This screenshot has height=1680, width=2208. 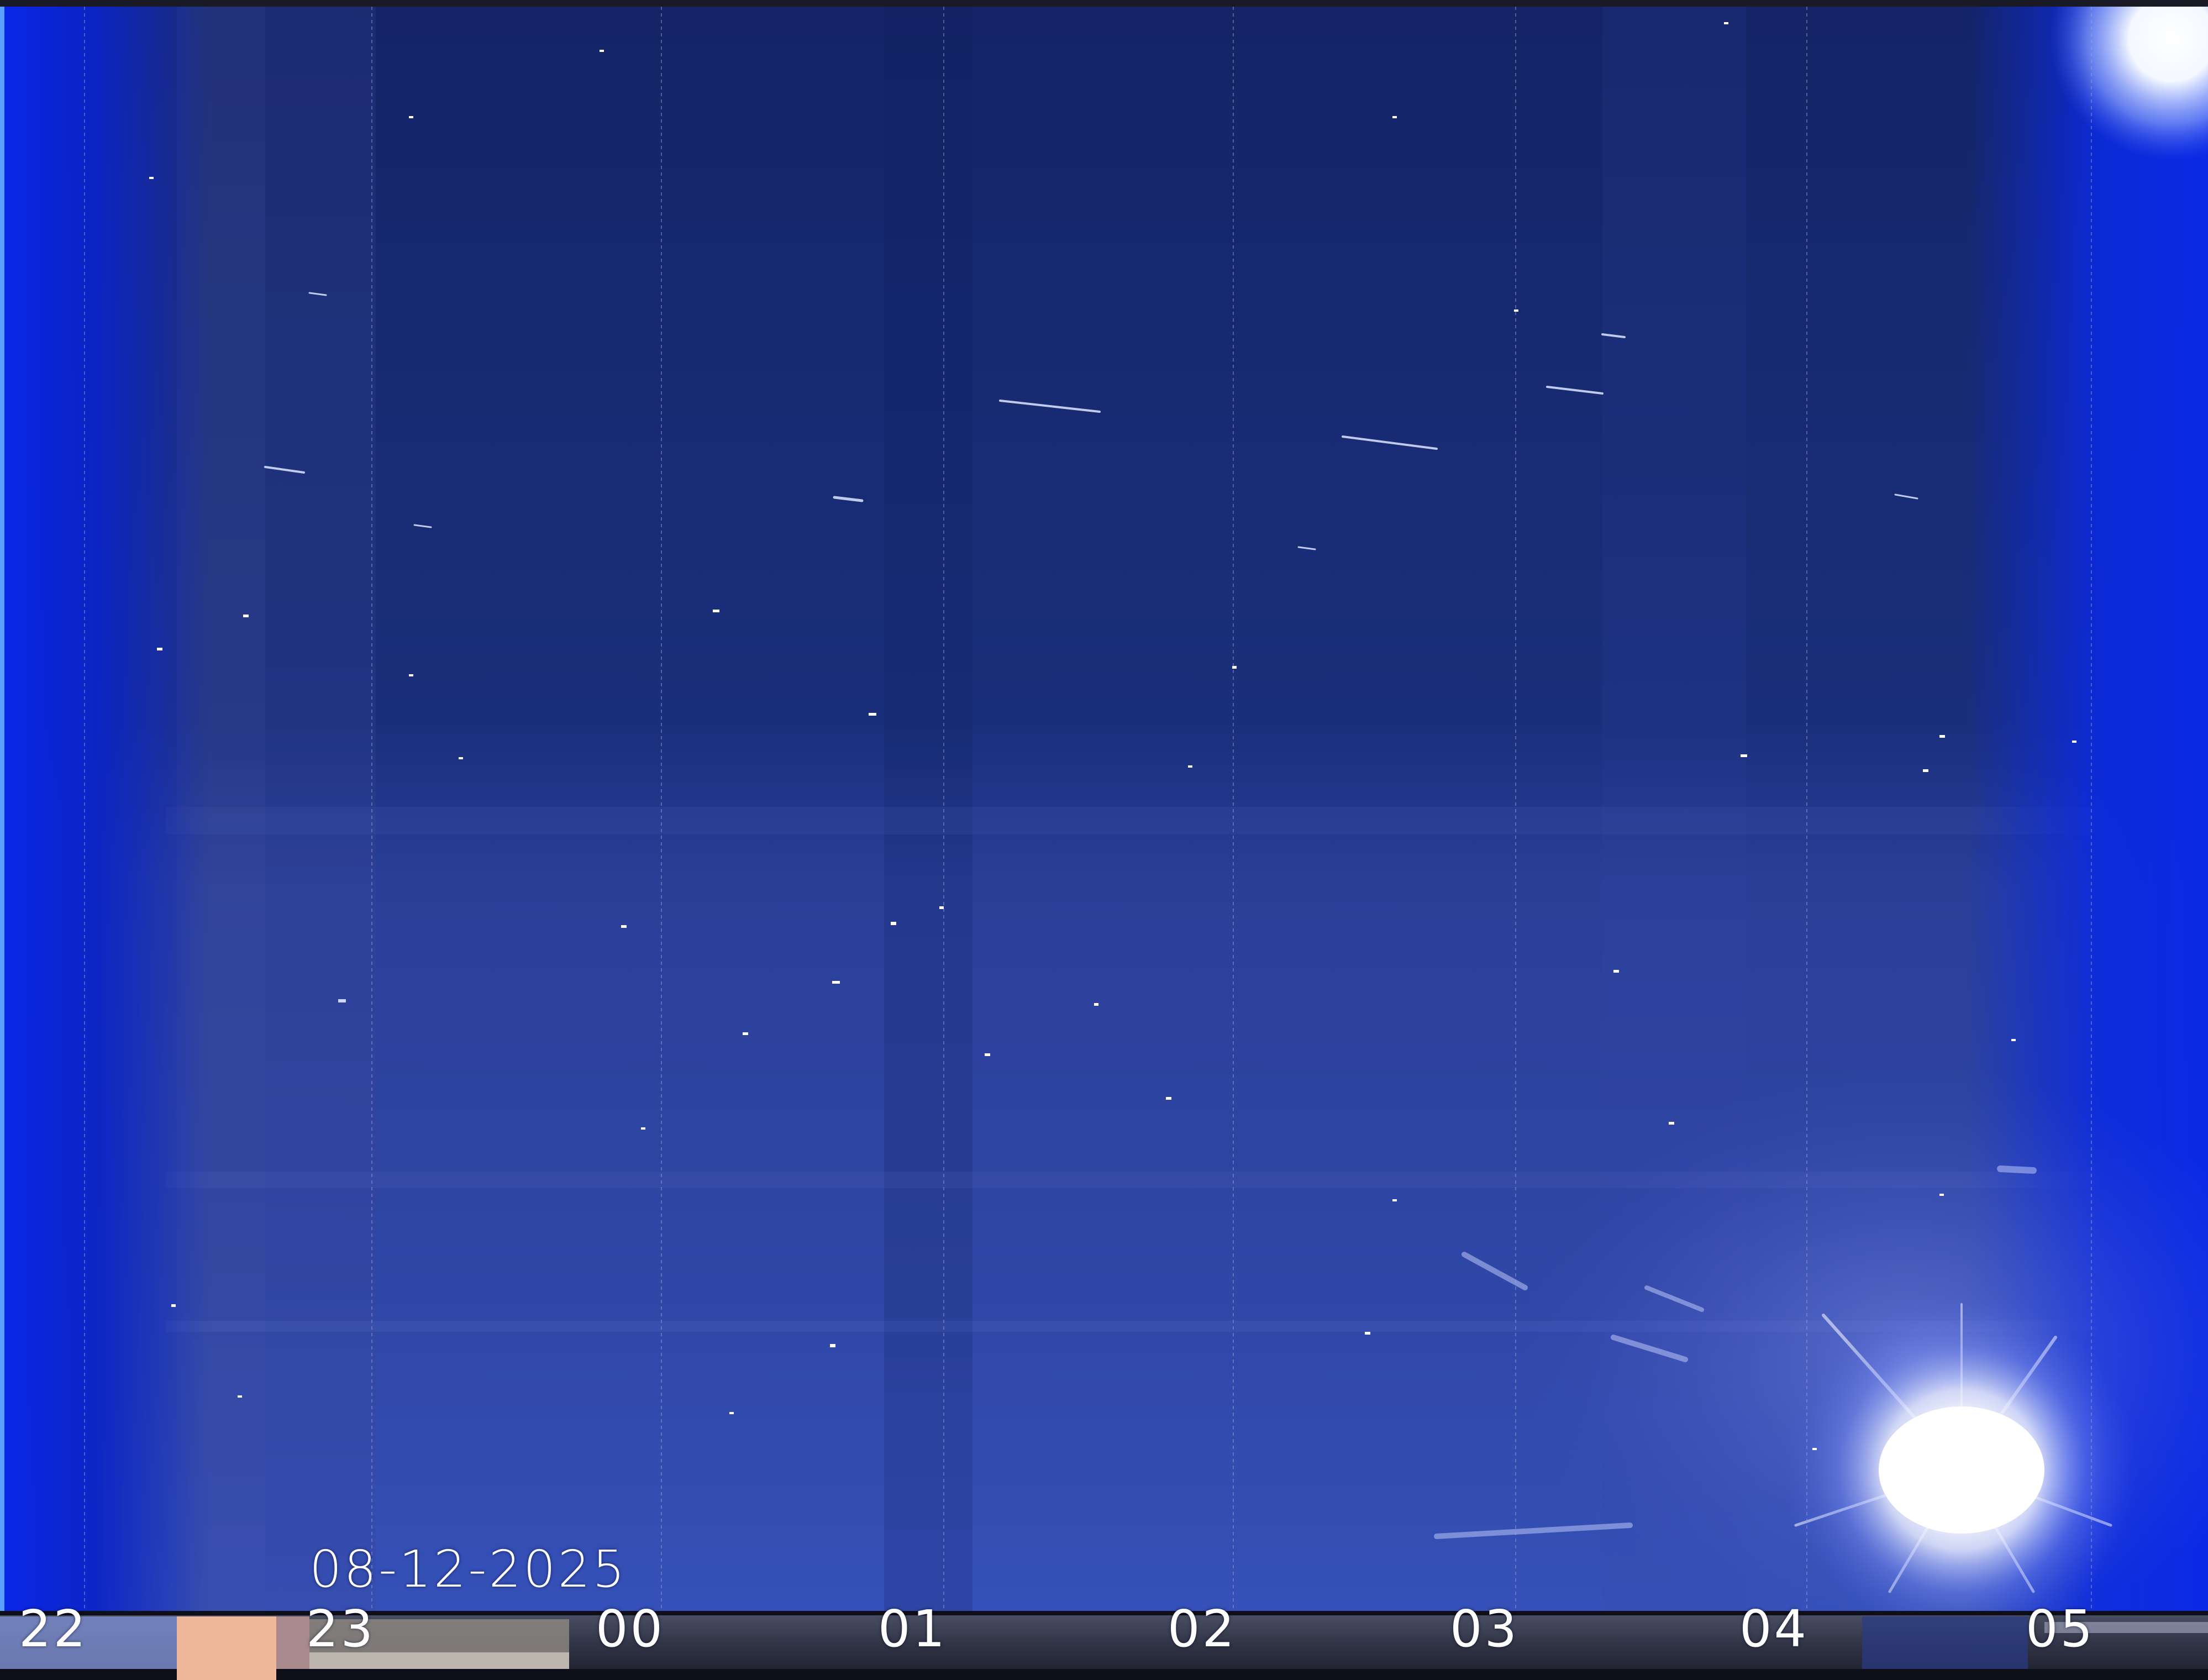 What do you see at coordinates (1774, 1629) in the screenshot?
I see `hour-label-04: 04` at bounding box center [1774, 1629].